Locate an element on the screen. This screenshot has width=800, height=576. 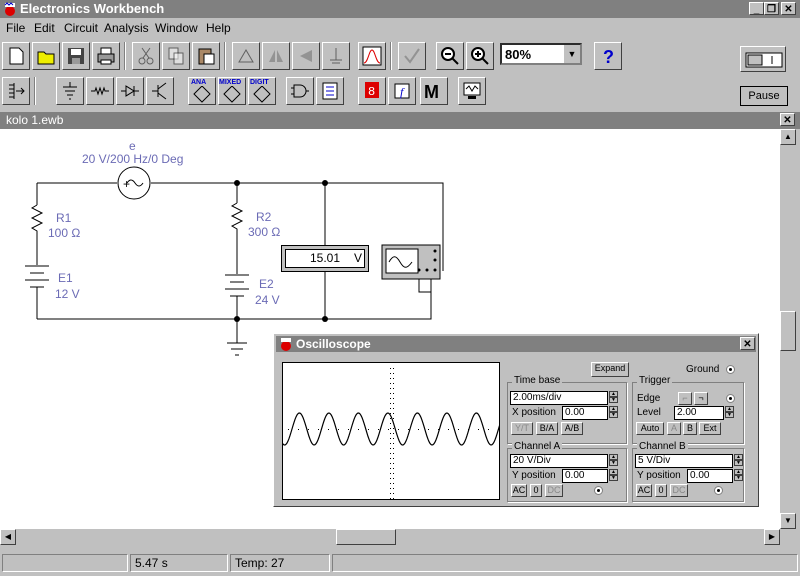
mode-ab-button: A/B is located at coordinates (572, 428).